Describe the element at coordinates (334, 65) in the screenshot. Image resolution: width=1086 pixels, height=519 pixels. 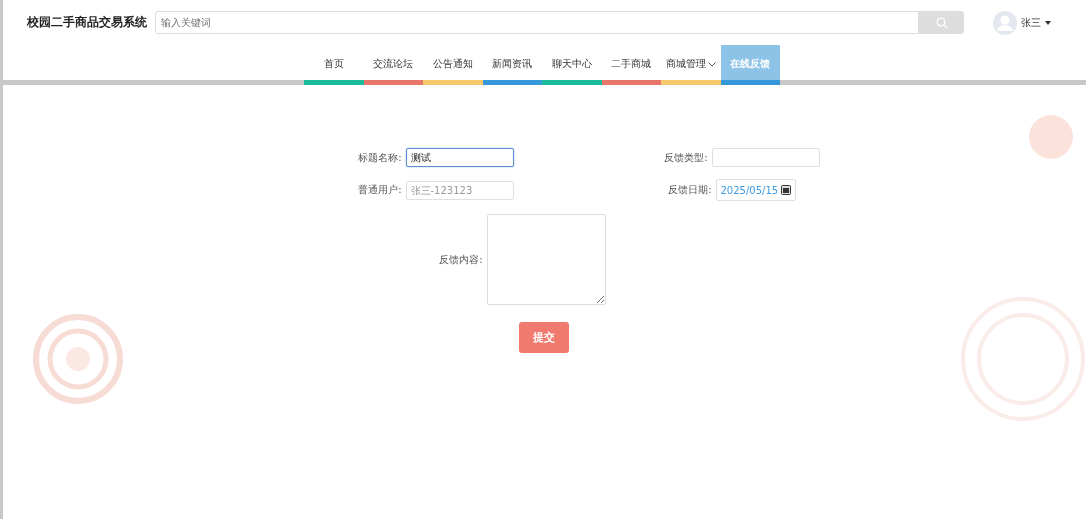
I see `nav-tab: 首页` at that location.